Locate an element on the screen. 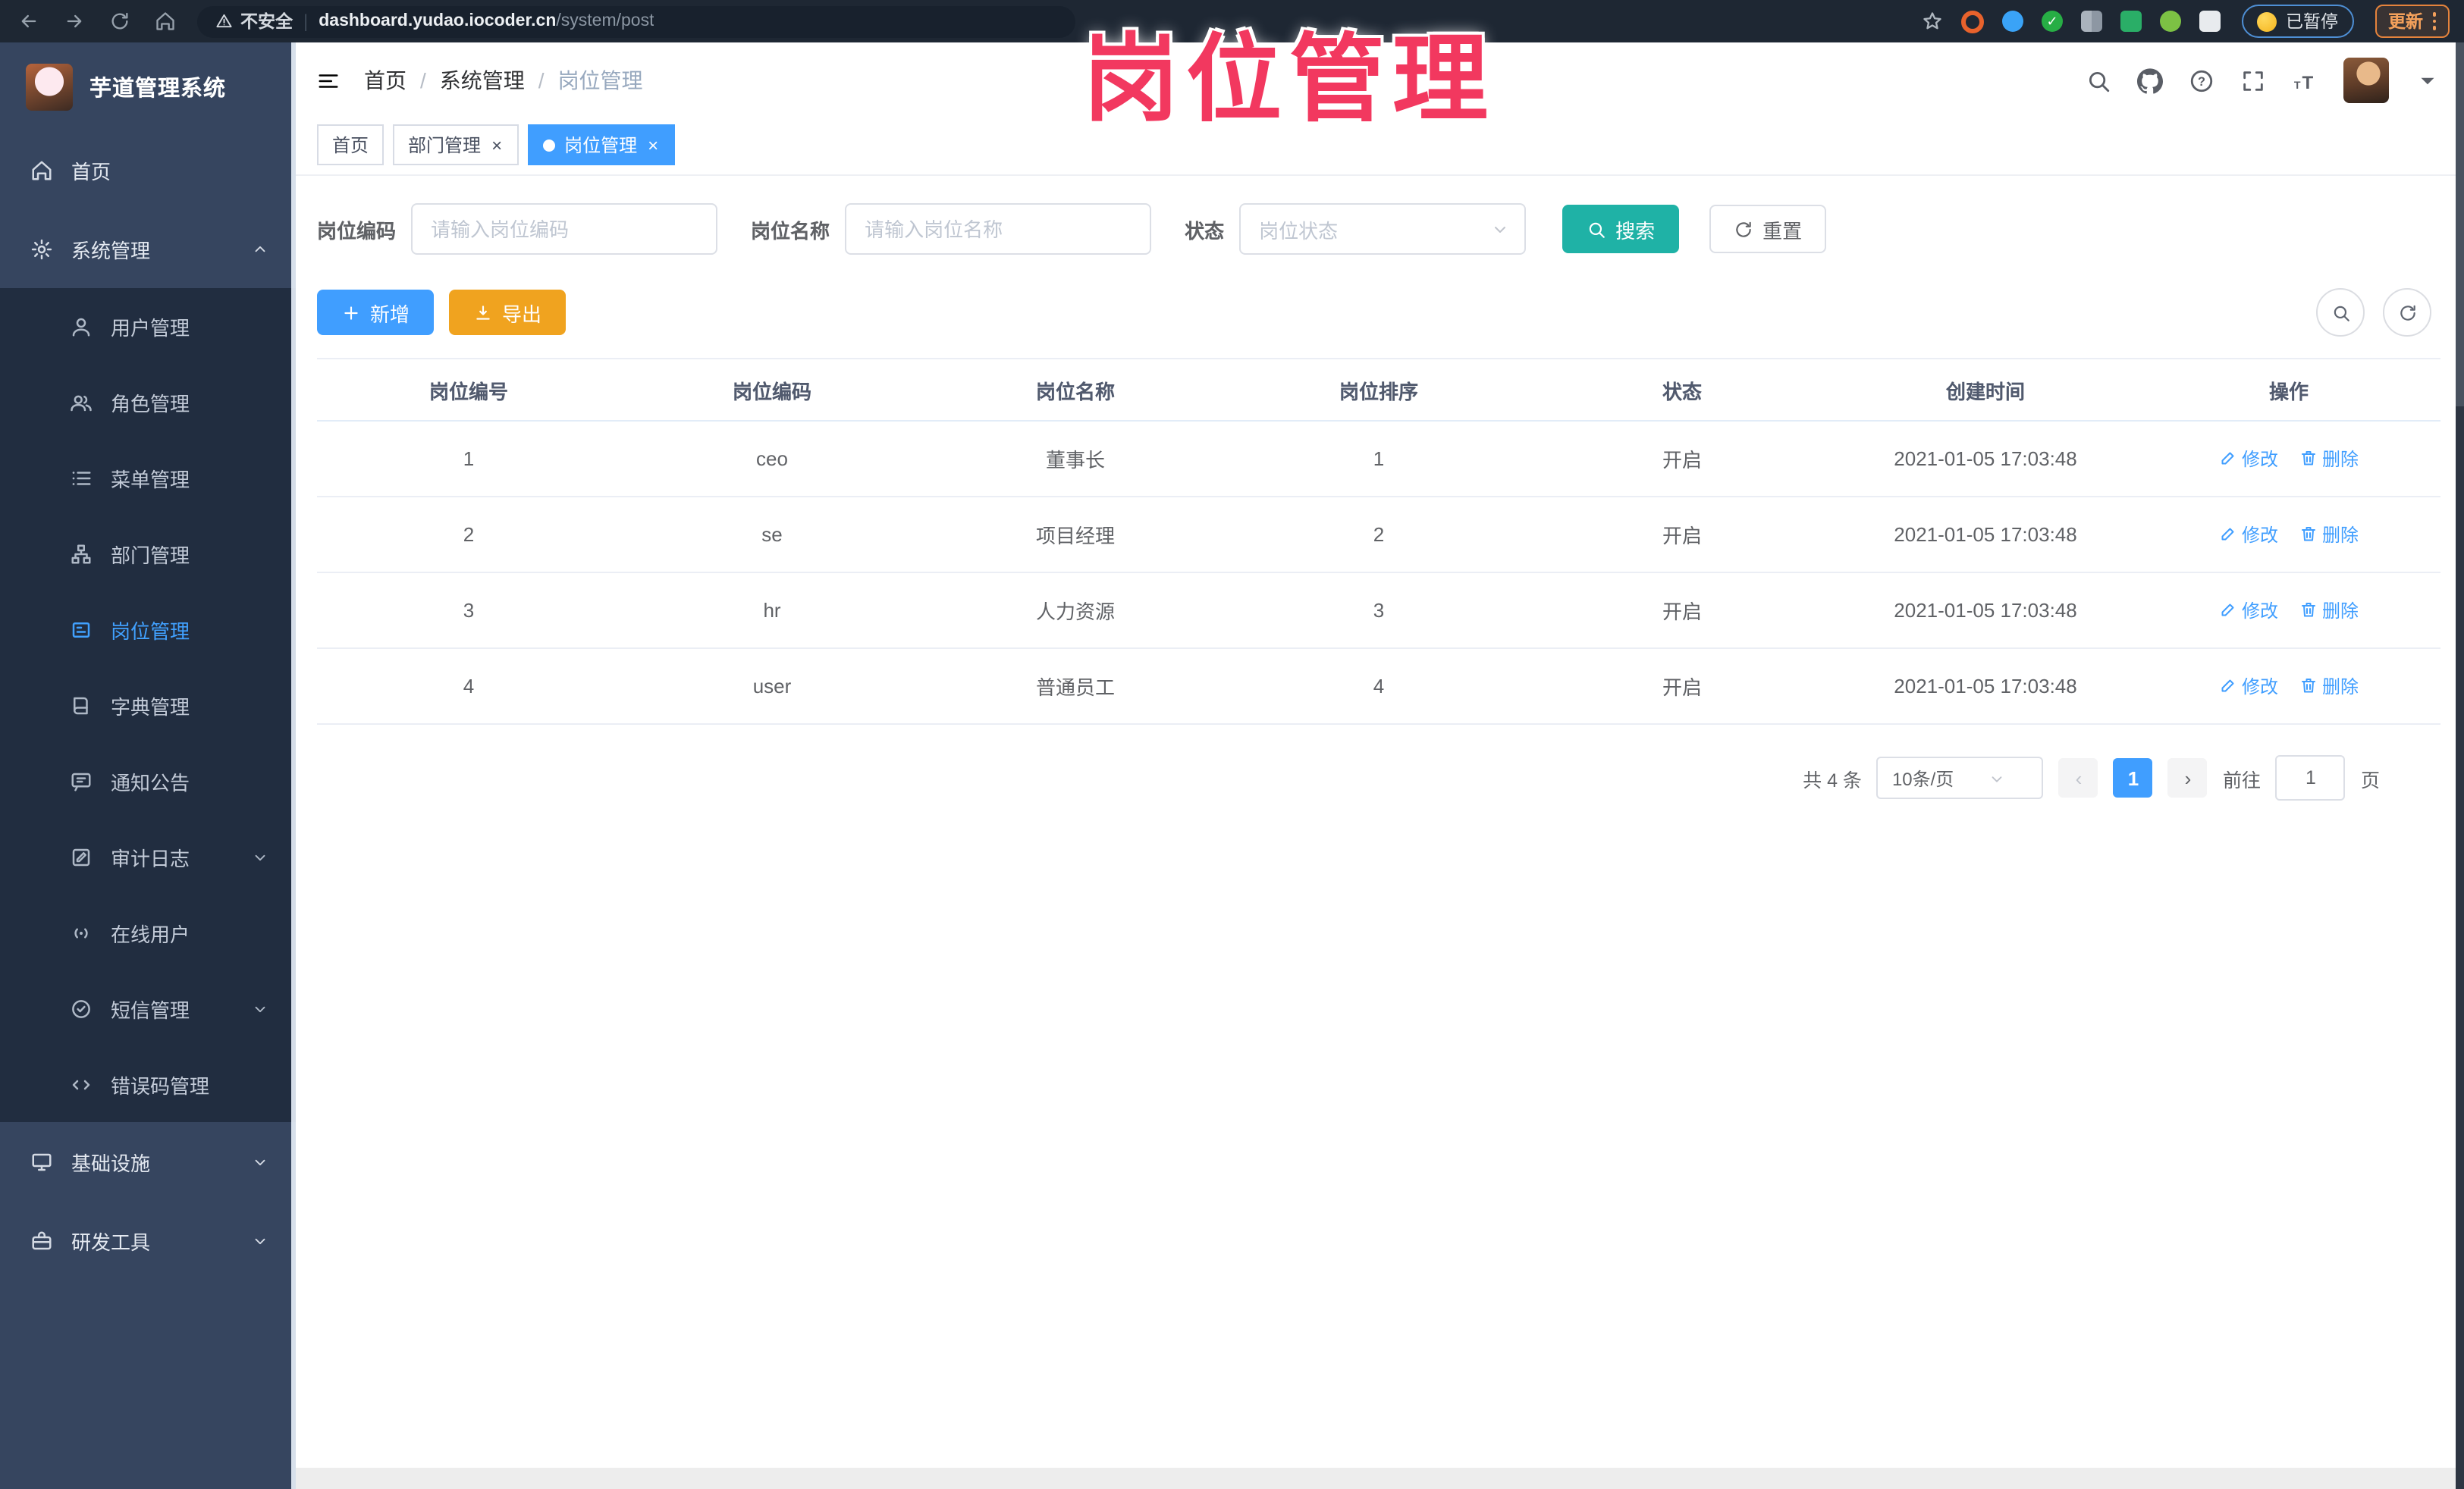 The image size is (2464, 1489). prev-page-button: ‹ is located at coordinates (2078, 778).